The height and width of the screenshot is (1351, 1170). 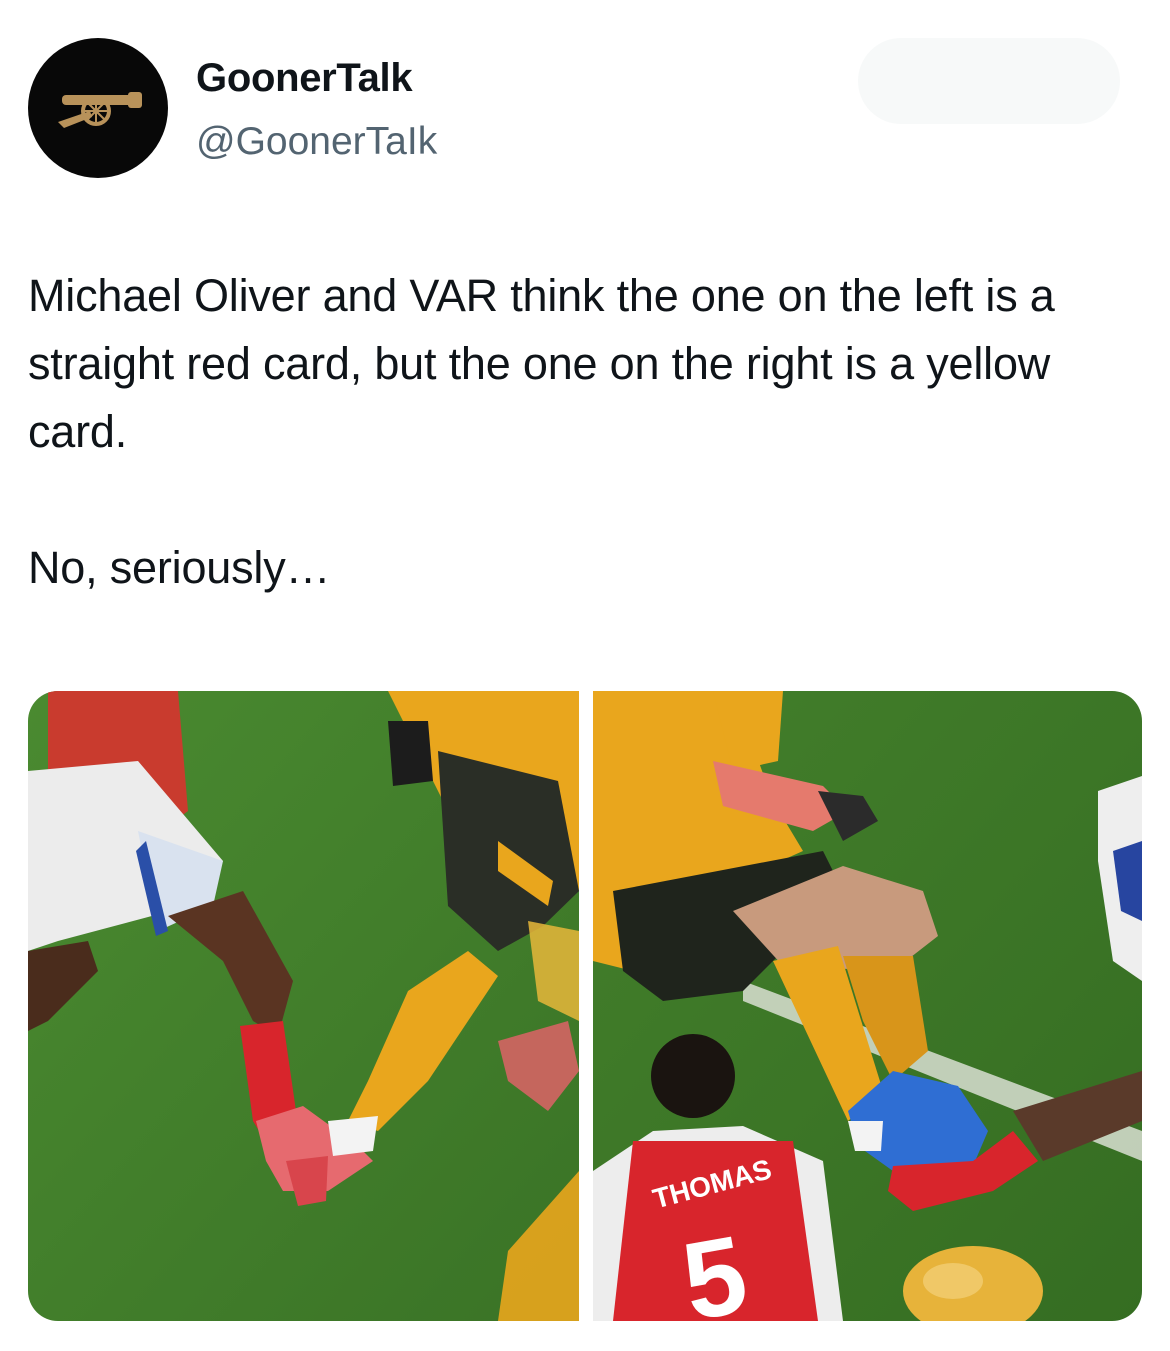 What do you see at coordinates (989, 81) in the screenshot?
I see `follow-button` at bounding box center [989, 81].